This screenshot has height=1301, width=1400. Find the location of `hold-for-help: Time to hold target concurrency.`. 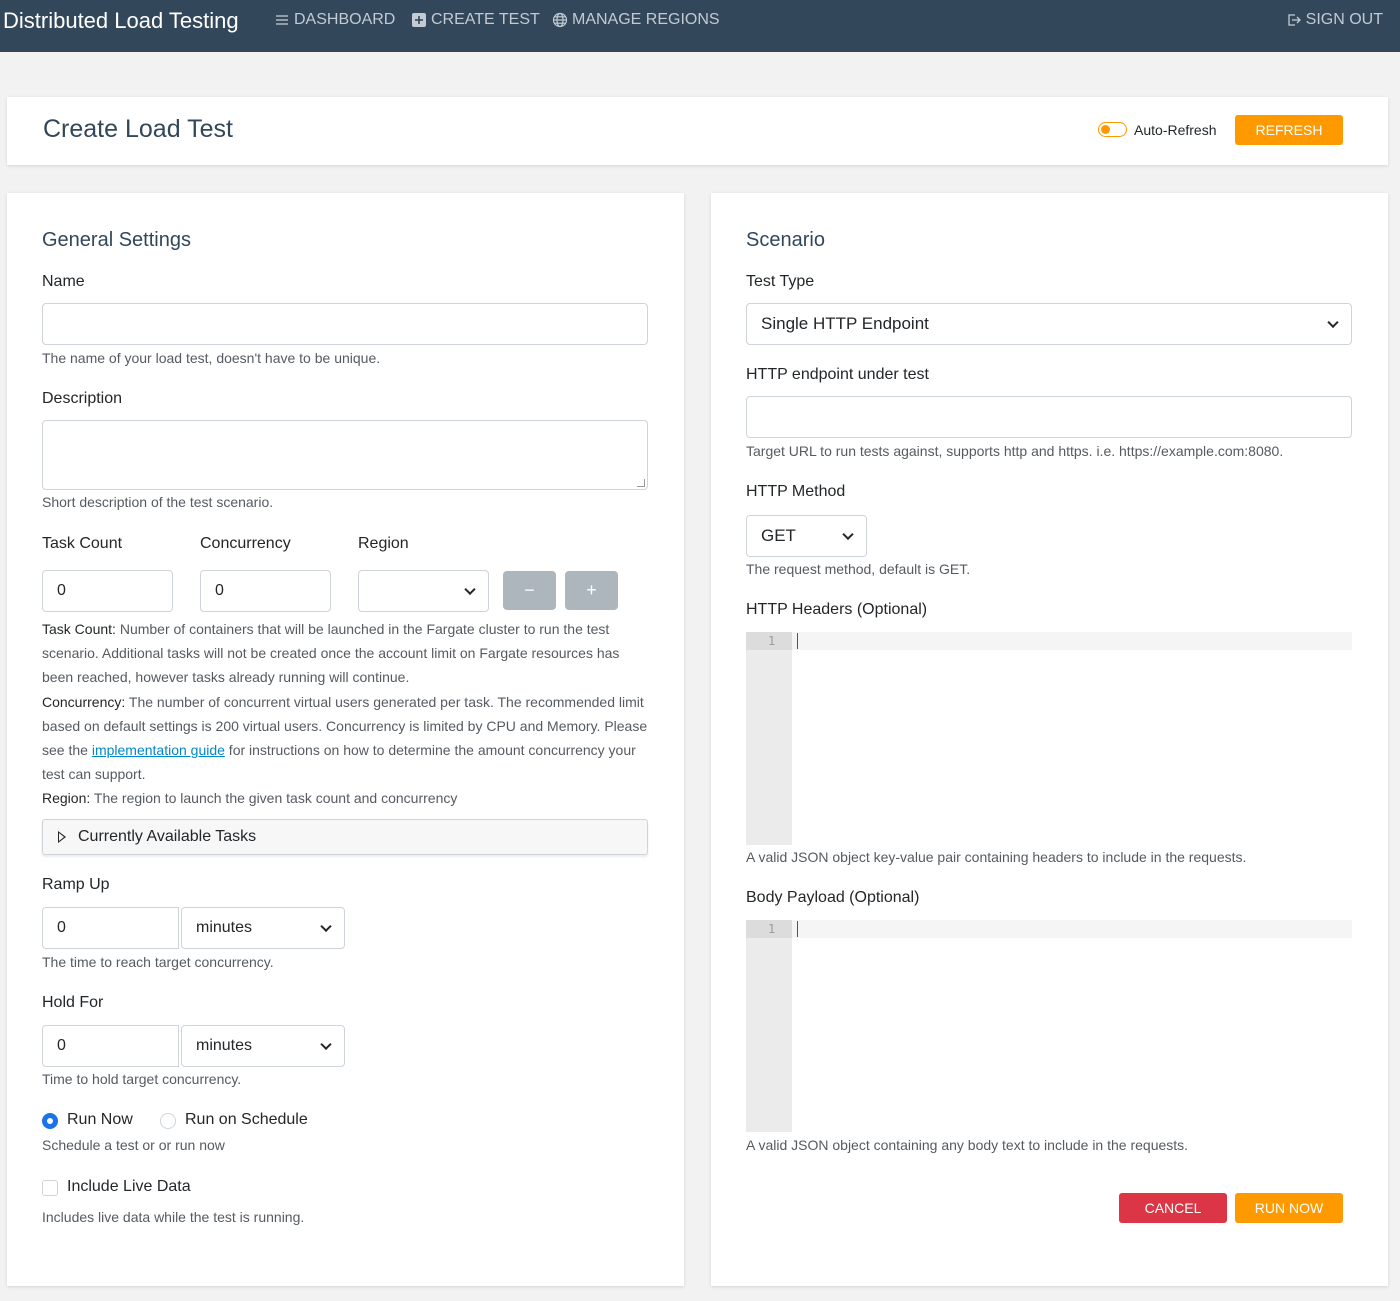

hold-for-help: Time to hold target concurrency. is located at coordinates (142, 1079).